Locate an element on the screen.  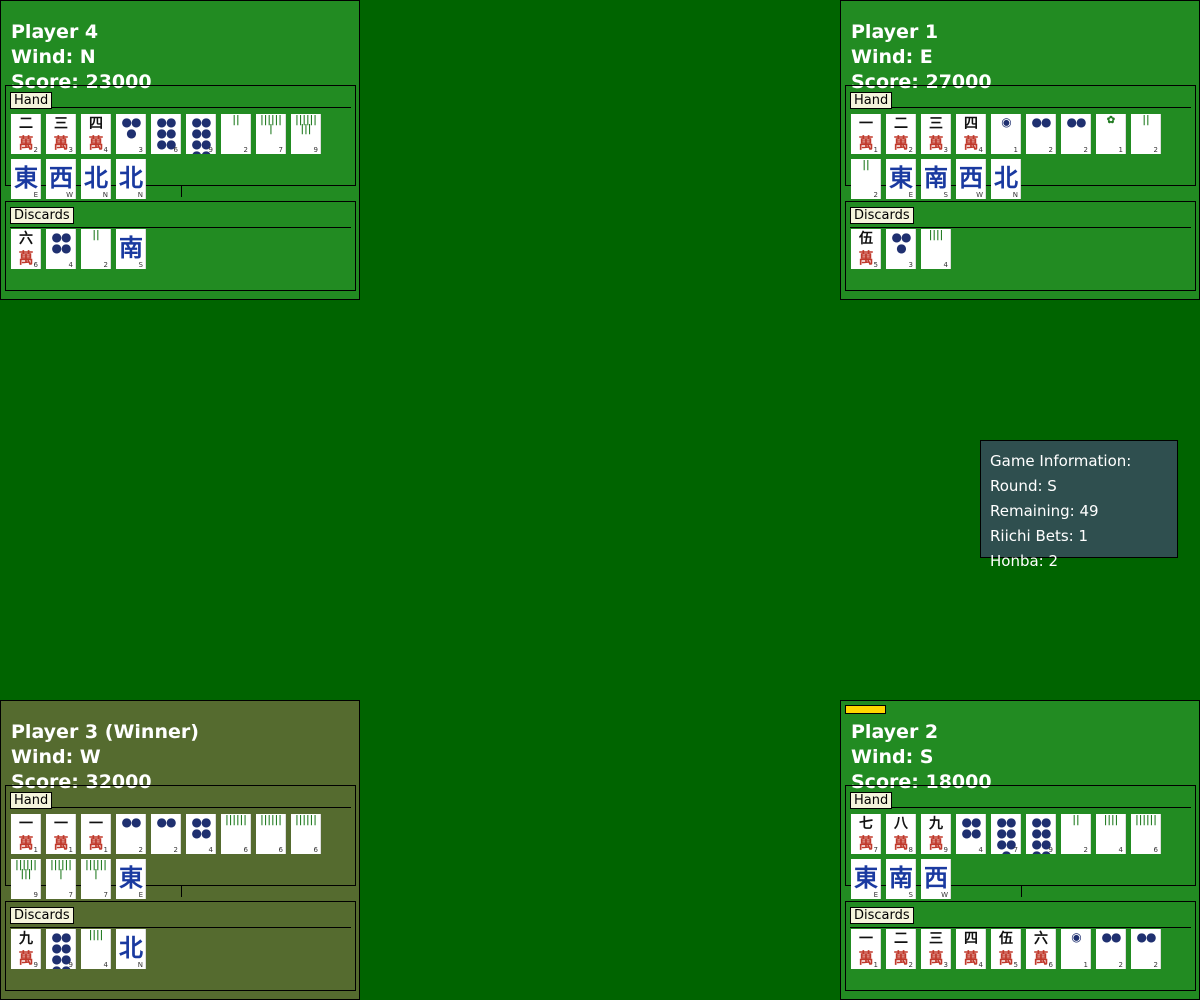
mahjong-tile: 七萬7 is located at coordinates (866, 834).